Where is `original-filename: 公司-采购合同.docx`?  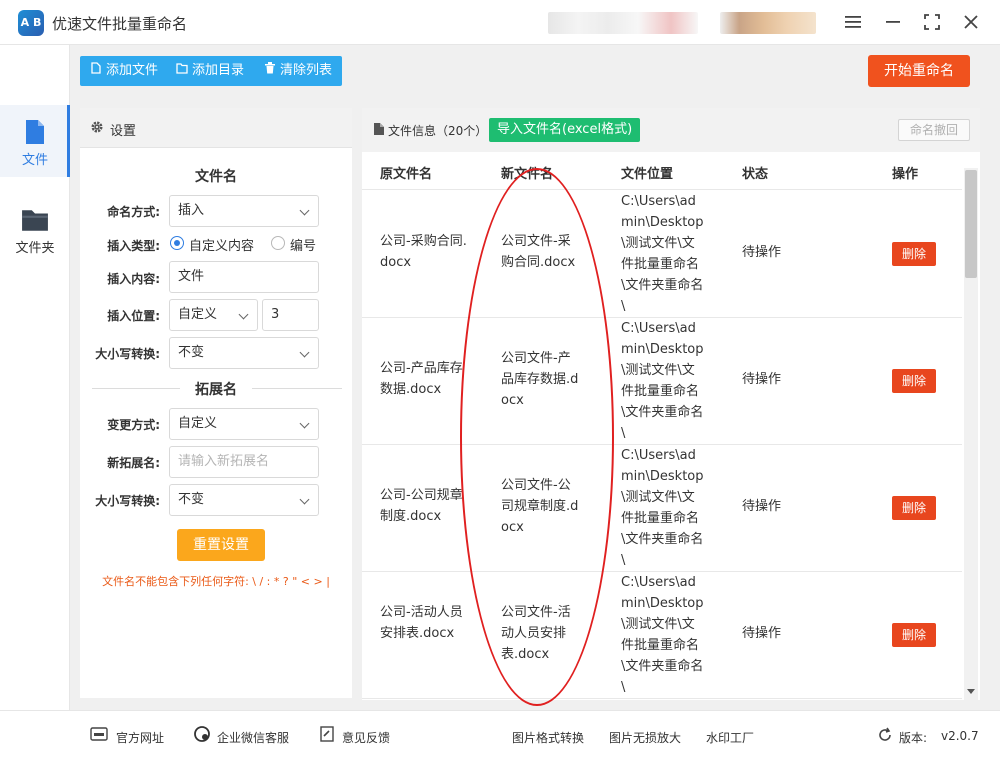
original-filename: 公司-采购合同.docx is located at coordinates (423, 252).